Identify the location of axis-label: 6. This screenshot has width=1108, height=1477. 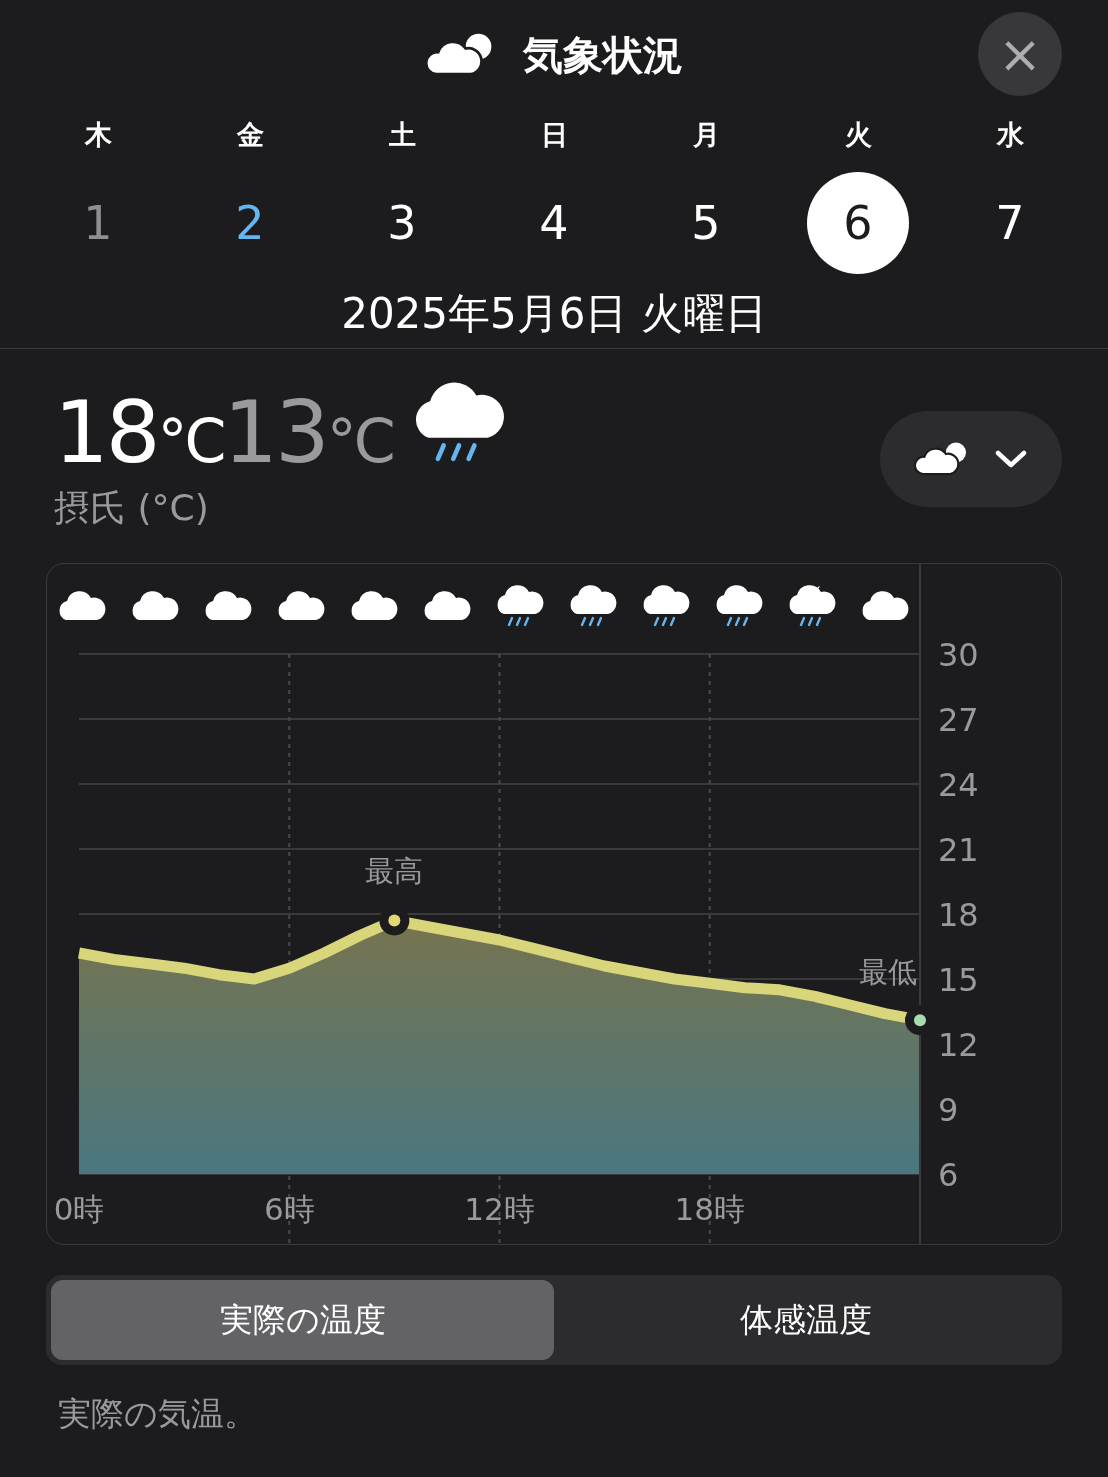
(948, 1175).